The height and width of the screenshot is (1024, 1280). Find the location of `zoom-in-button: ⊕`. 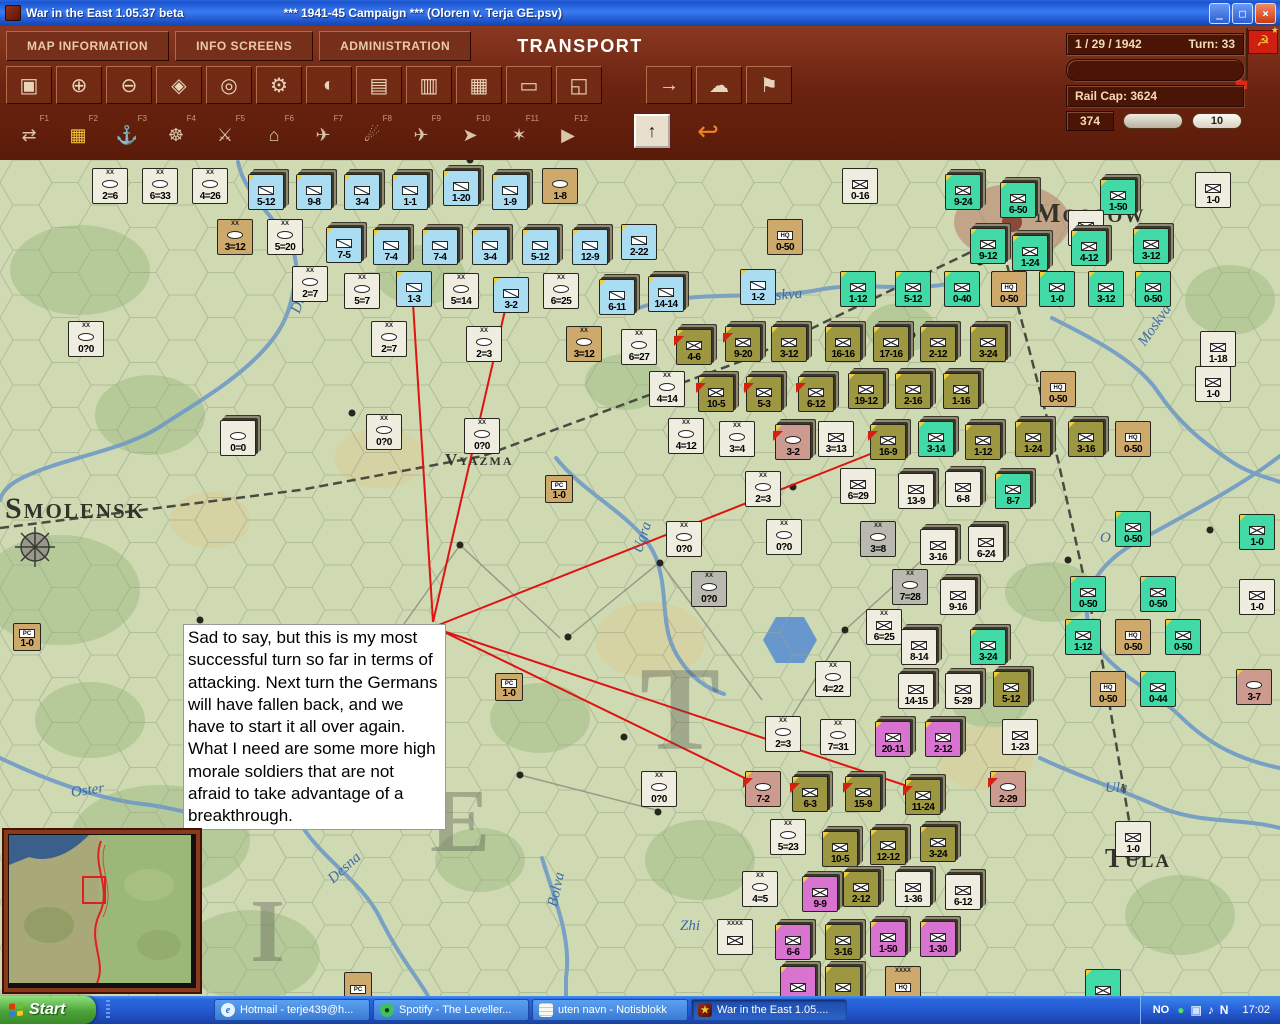

zoom-in-button: ⊕ is located at coordinates (79, 85).